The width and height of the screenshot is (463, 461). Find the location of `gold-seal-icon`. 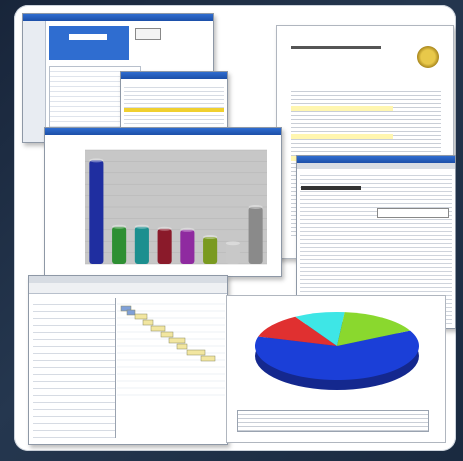

gold-seal-icon is located at coordinates (428, 57).